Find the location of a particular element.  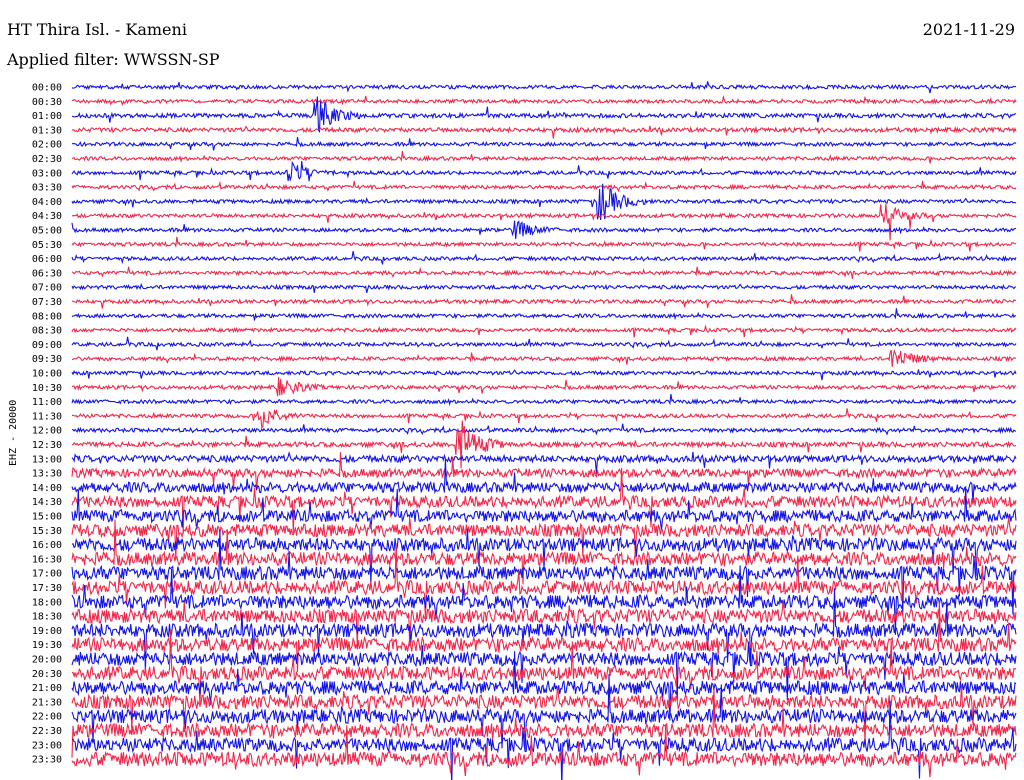

time-tick-label: 06:30 is located at coordinates (47, 273).